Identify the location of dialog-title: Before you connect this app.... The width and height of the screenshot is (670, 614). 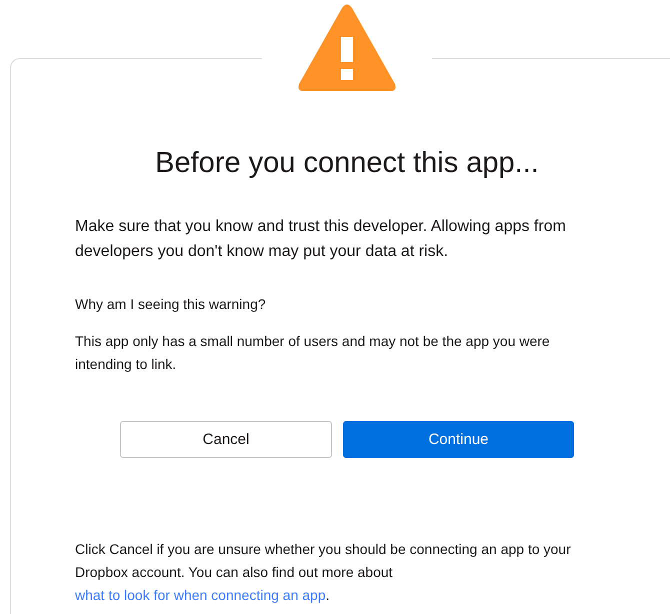
(347, 163).